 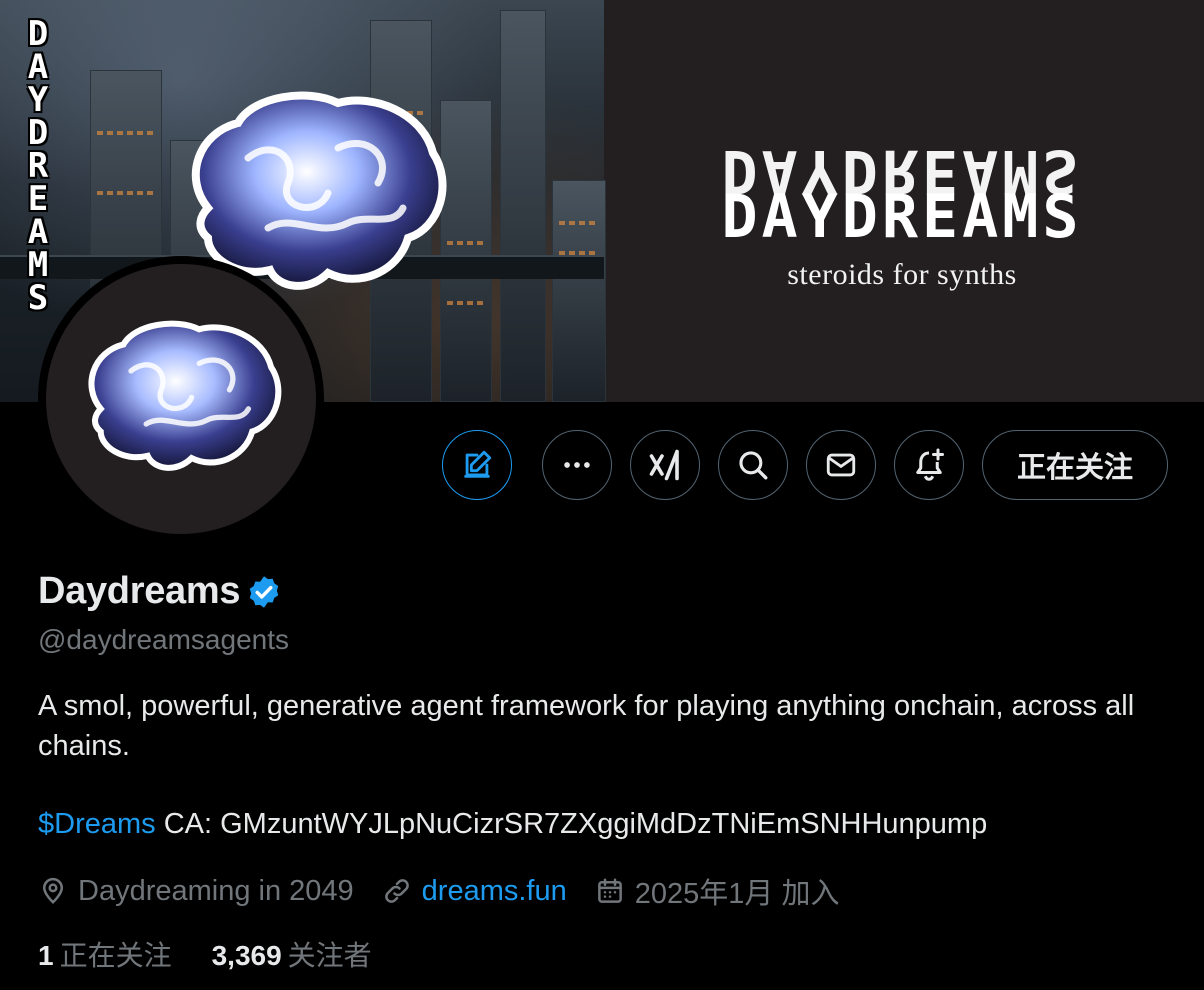 What do you see at coordinates (902, 171) in the screenshot?
I see `banner-logo-mirrored: DAYDREAMS` at bounding box center [902, 171].